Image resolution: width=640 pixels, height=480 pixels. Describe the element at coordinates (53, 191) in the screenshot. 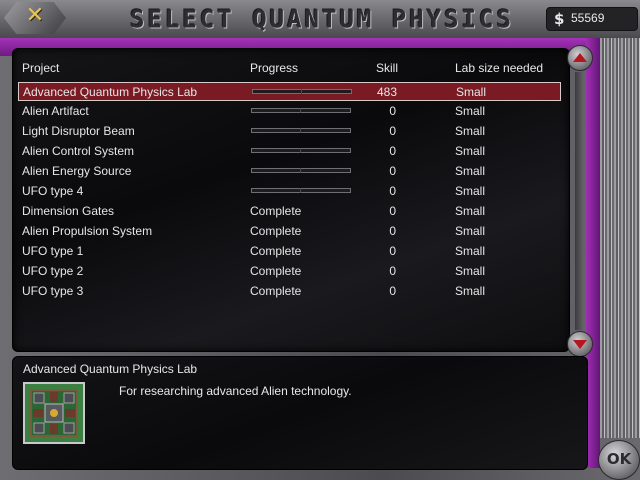

I see `project-name: UFO type 4` at that location.